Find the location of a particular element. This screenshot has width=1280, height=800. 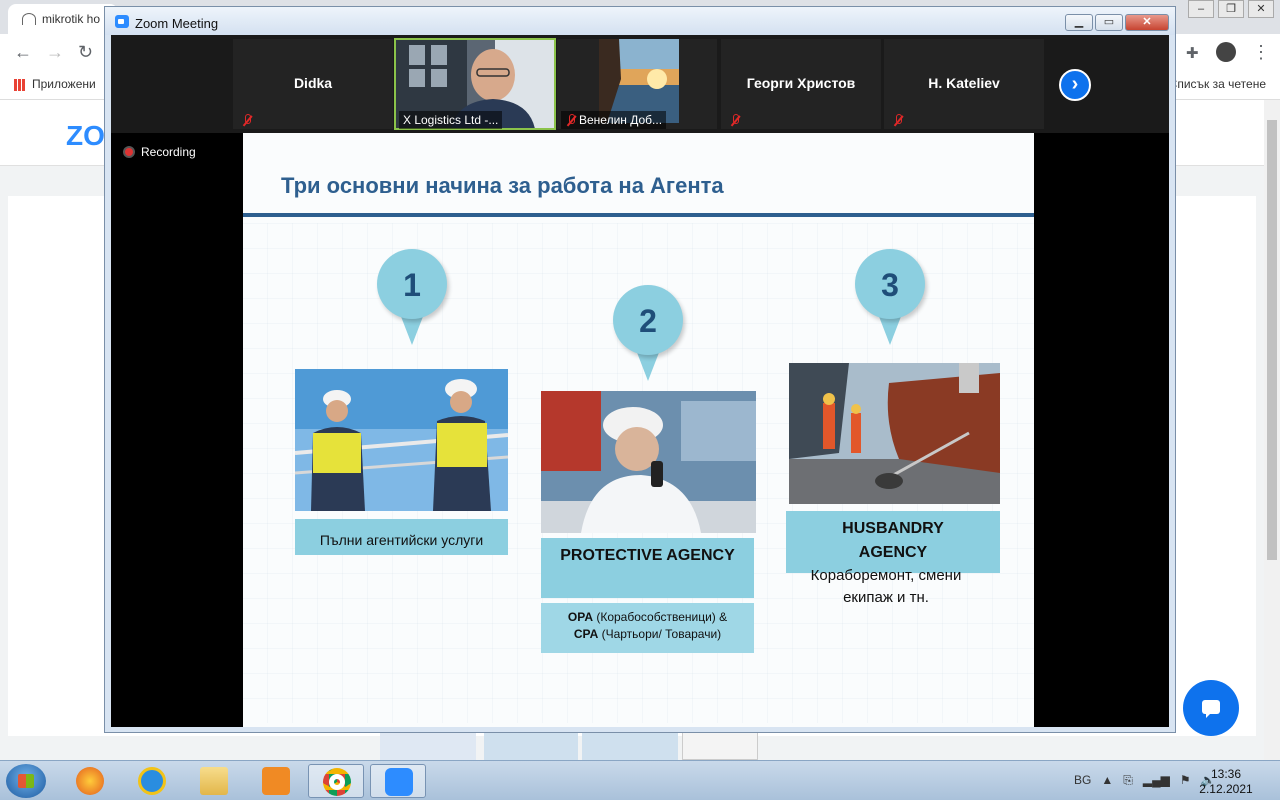

usb-icon: ⎘ is located at coordinates (1128, 780).